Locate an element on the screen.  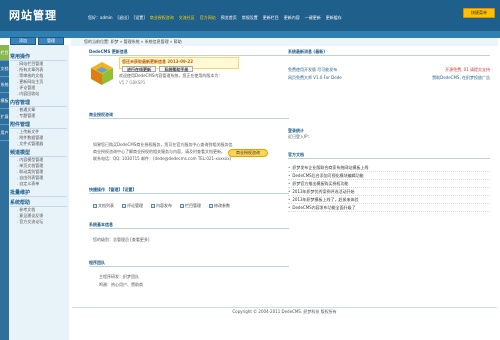
notice-link: 赞助DedeCMS, 在织梦投放广告 is located at coordinates (461, 78).